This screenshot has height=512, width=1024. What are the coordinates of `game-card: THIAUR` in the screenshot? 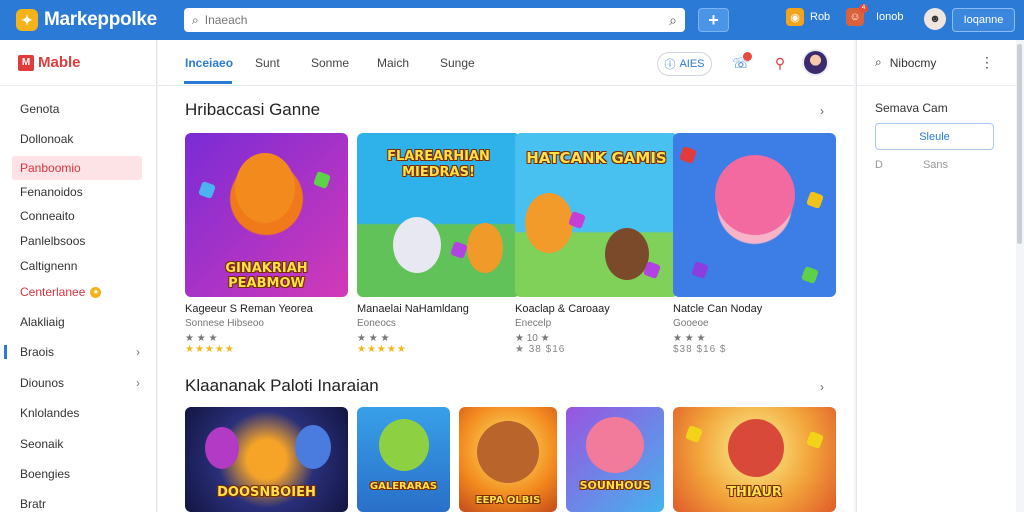 It's located at (754, 459).